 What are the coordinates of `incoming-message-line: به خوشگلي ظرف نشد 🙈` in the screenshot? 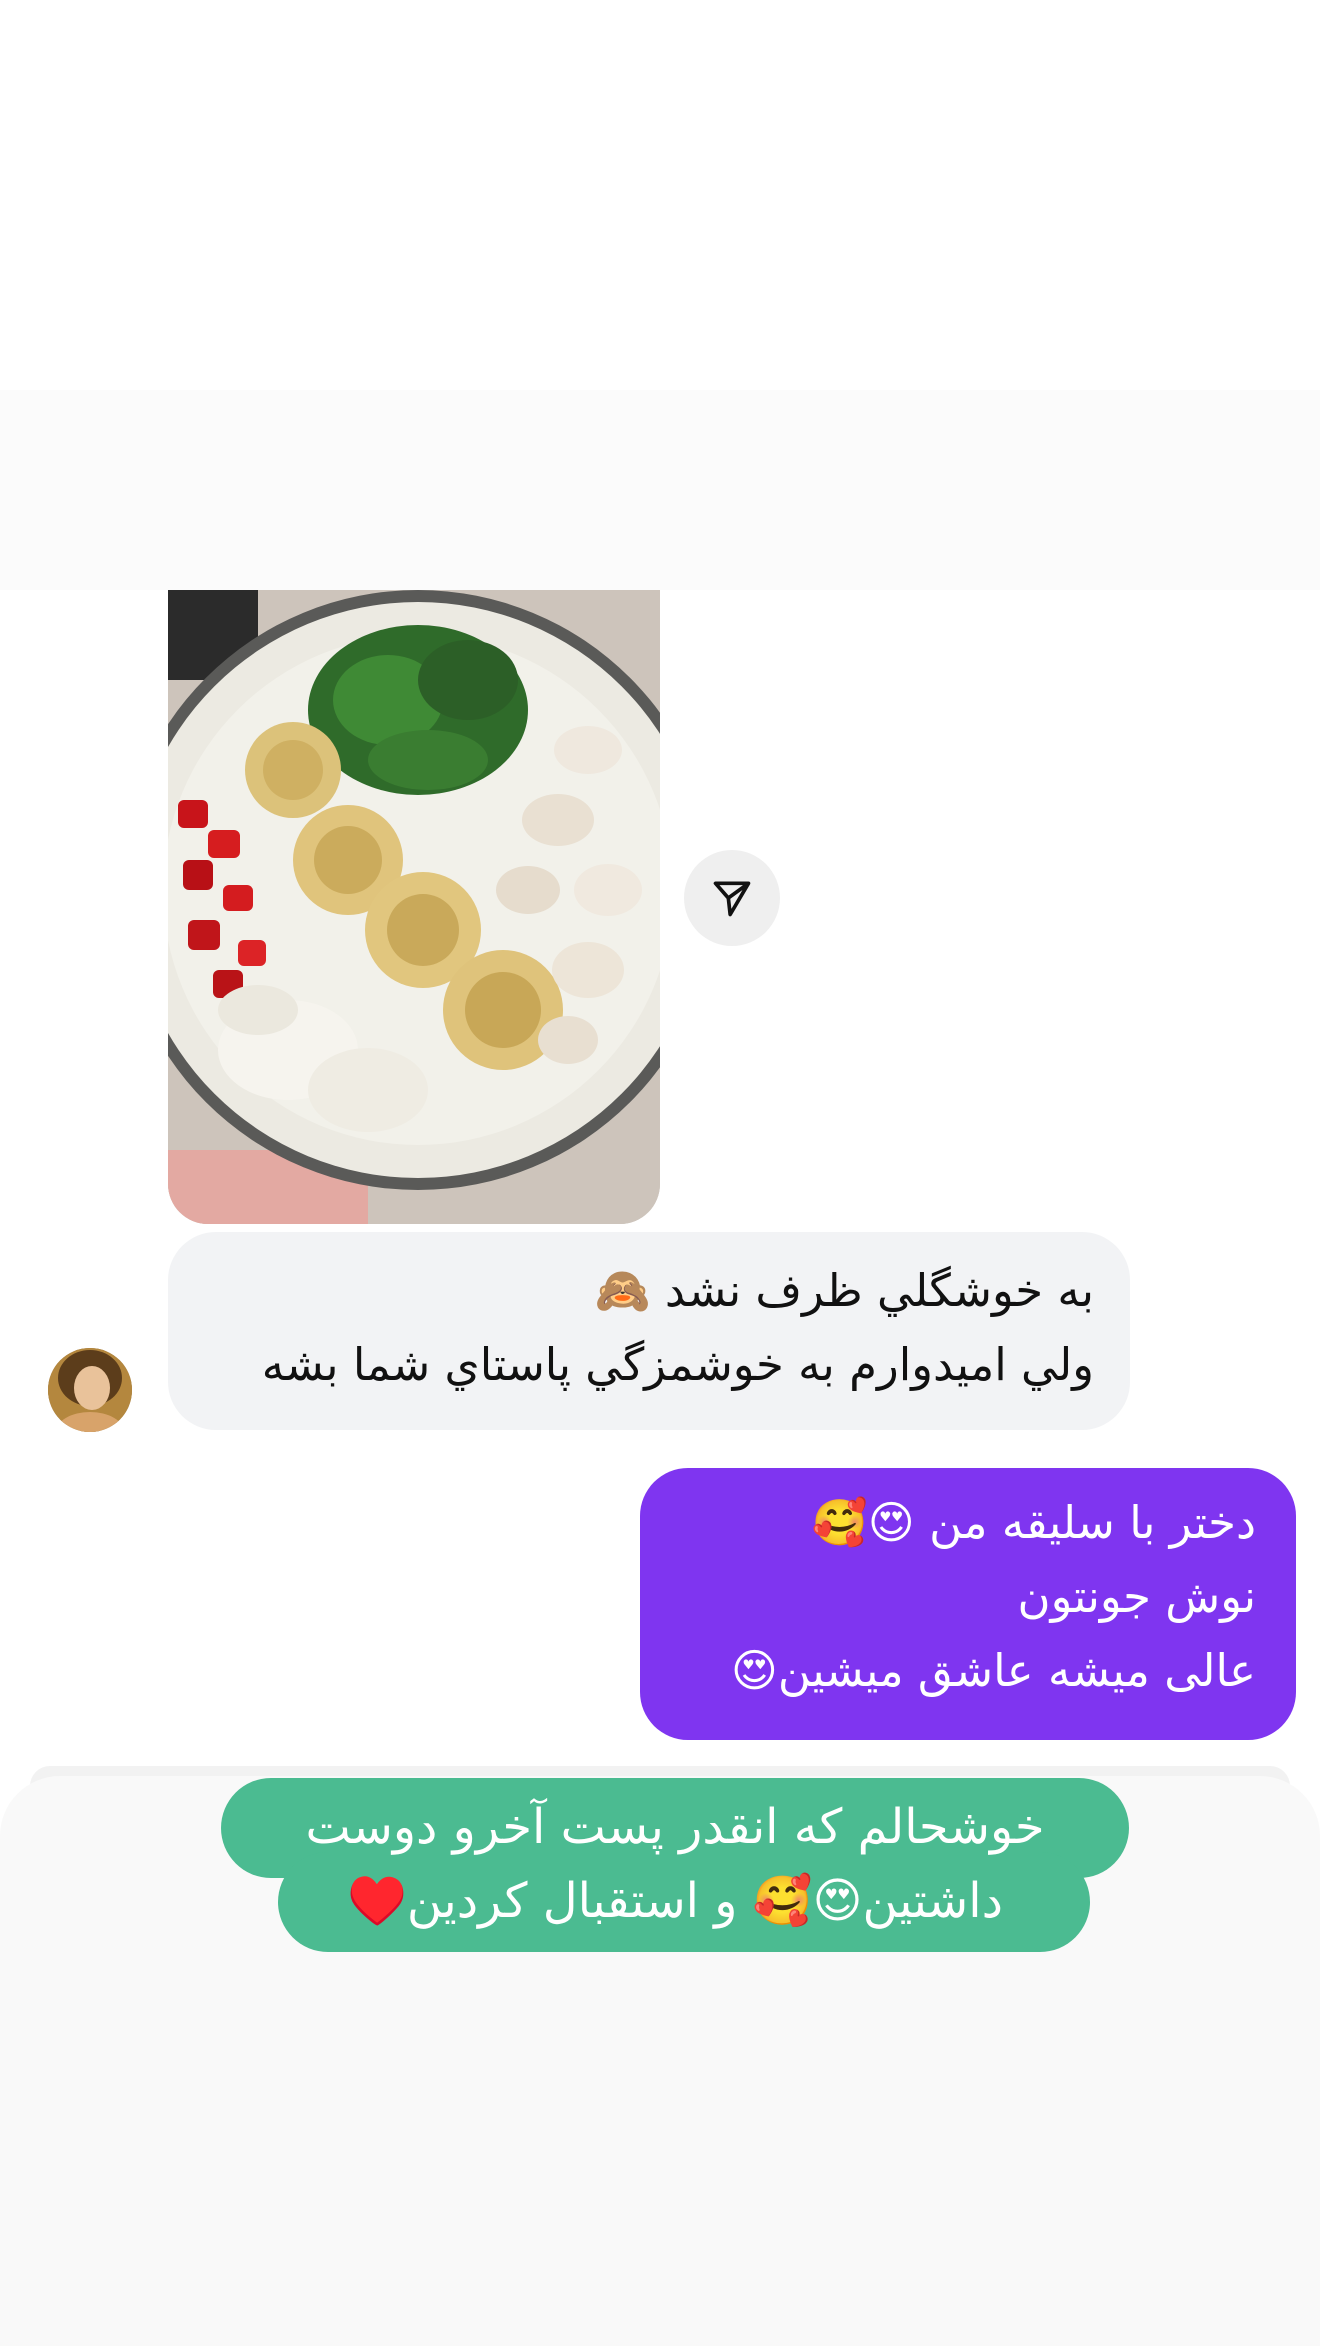 It's located at (844, 1290).